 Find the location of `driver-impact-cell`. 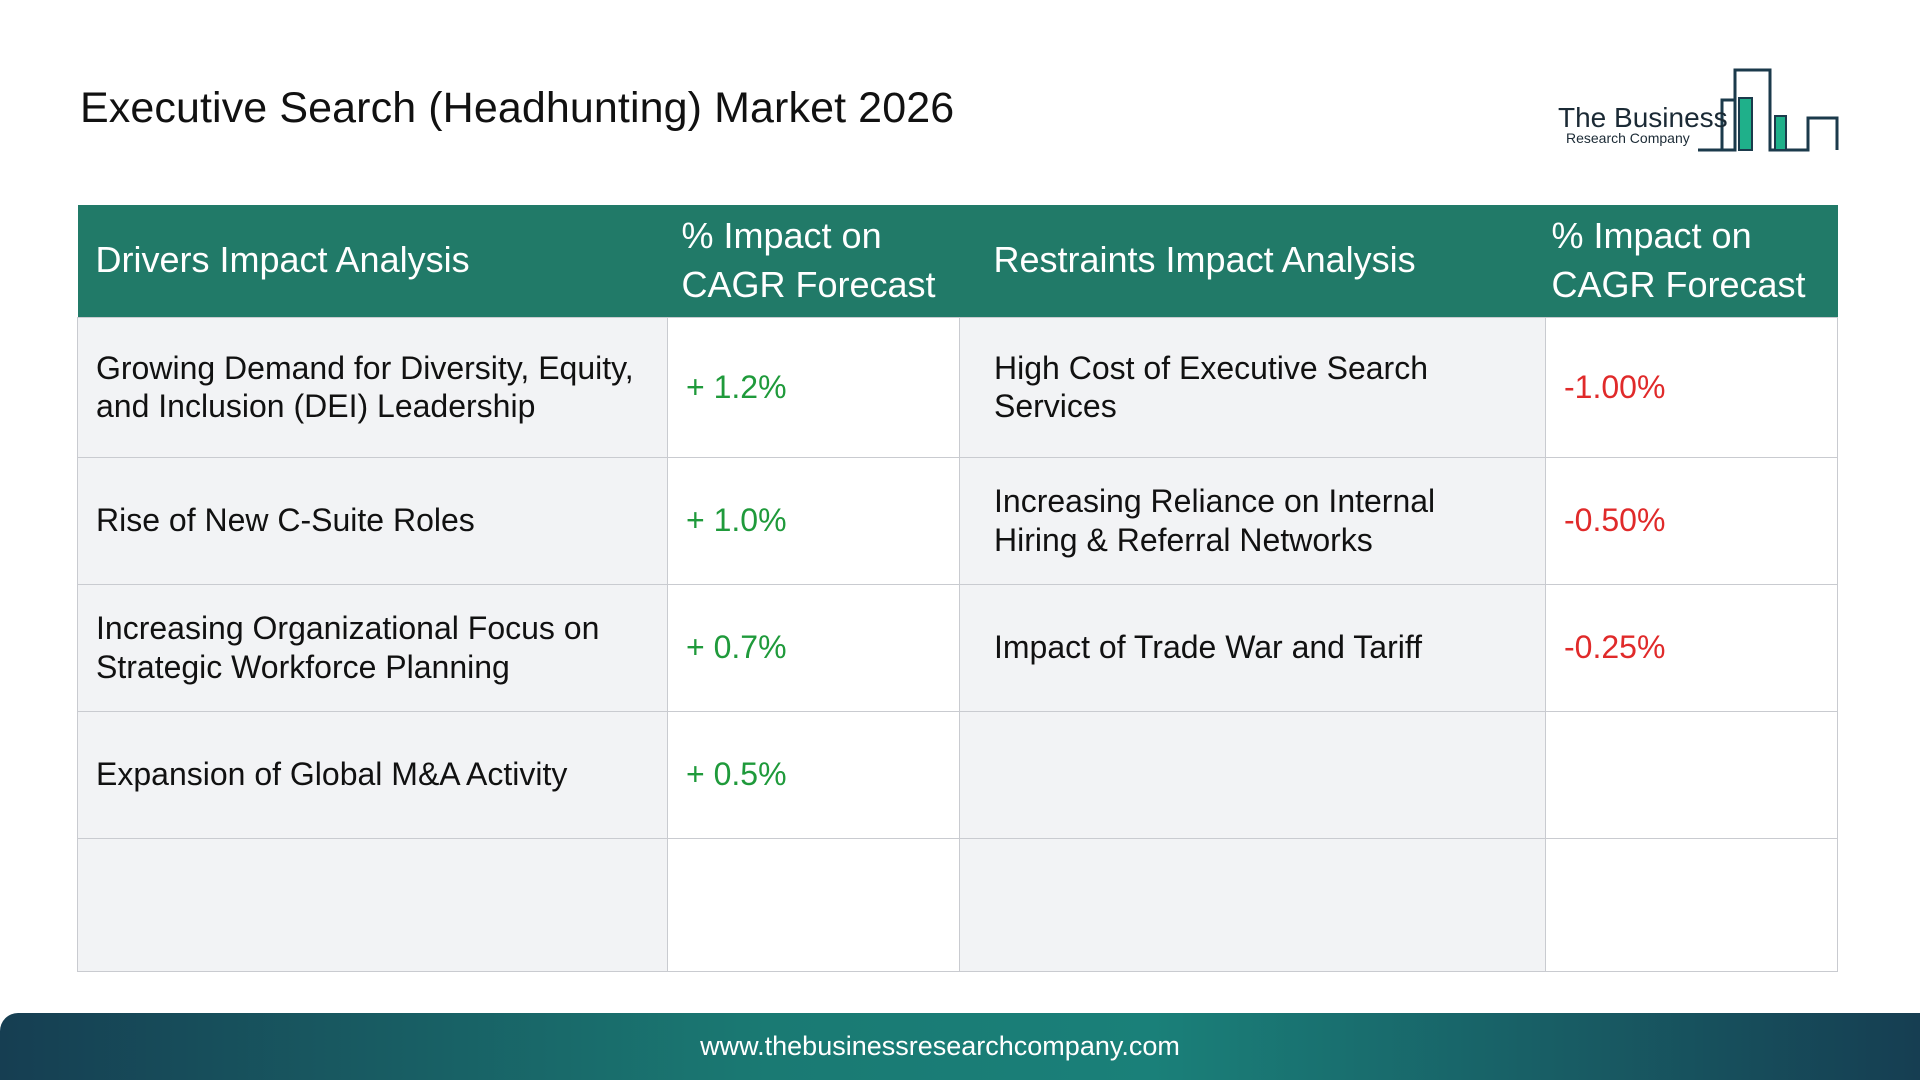

driver-impact-cell is located at coordinates (813, 904).